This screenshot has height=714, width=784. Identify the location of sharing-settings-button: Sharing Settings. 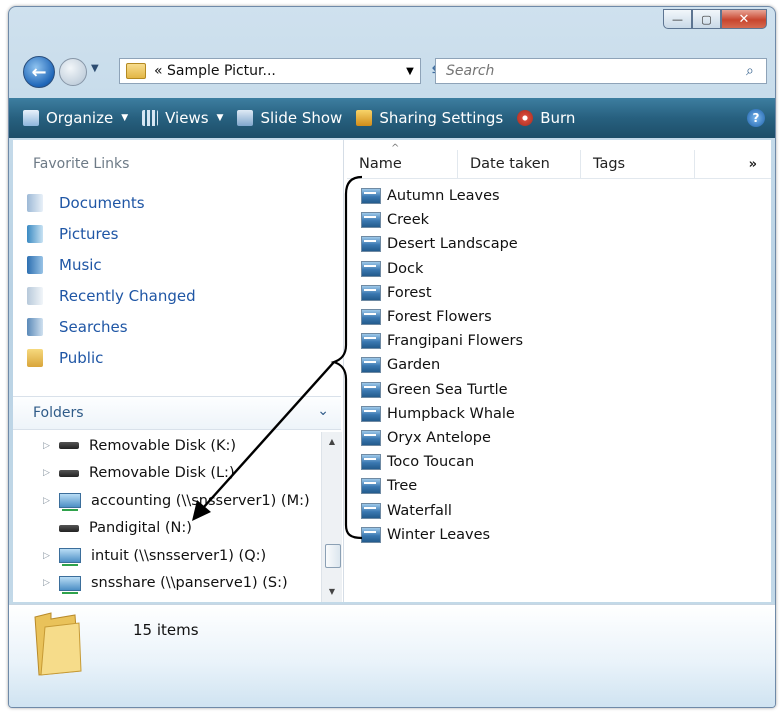
(429, 118).